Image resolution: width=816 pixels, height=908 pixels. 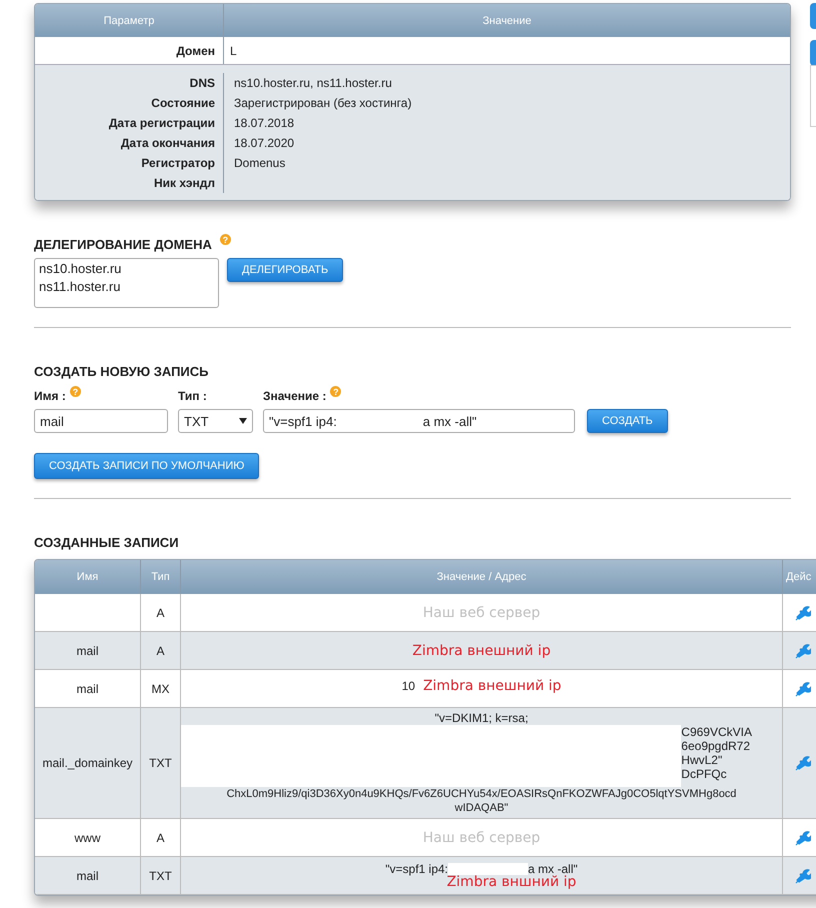 What do you see at coordinates (184, 183) in the screenshot?
I see `field-label: Ник хэндл` at bounding box center [184, 183].